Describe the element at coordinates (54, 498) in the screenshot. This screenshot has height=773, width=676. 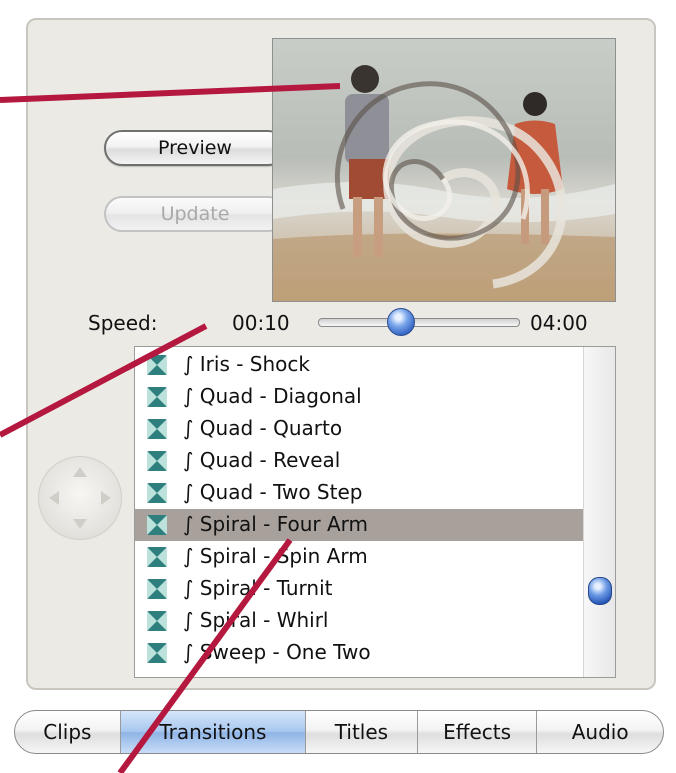
I see `arrow-left-icon` at that location.